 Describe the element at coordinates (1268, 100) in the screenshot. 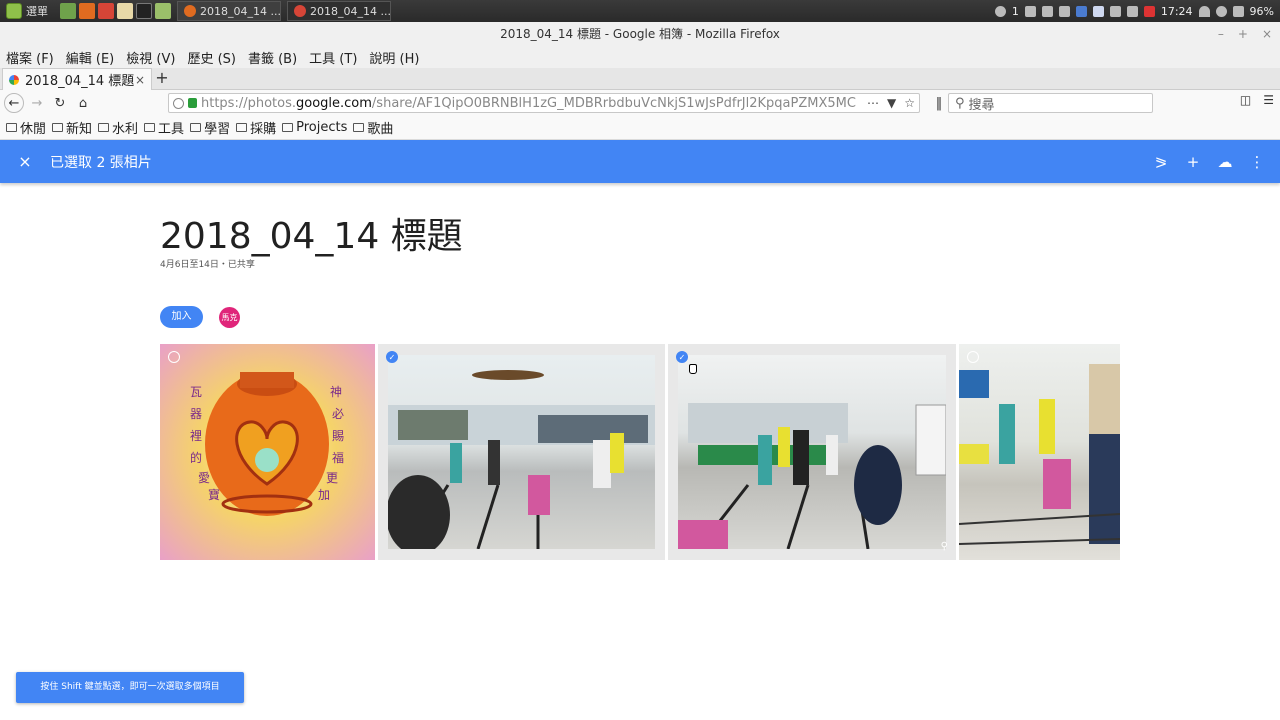

I see `hamburger-menu-icon: ☰` at that location.